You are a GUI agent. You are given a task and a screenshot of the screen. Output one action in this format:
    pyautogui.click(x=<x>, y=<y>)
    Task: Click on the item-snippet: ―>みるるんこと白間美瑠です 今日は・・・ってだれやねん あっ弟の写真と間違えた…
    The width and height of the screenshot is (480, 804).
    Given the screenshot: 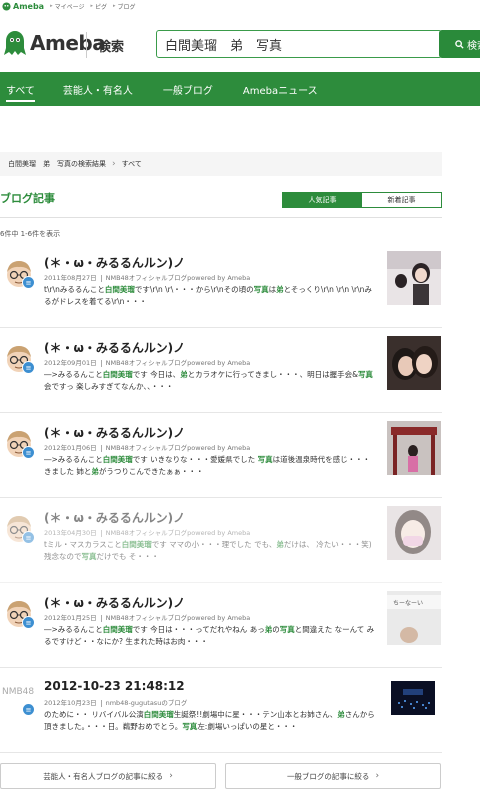 What is the action you would take?
    pyautogui.click(x=209, y=635)
    